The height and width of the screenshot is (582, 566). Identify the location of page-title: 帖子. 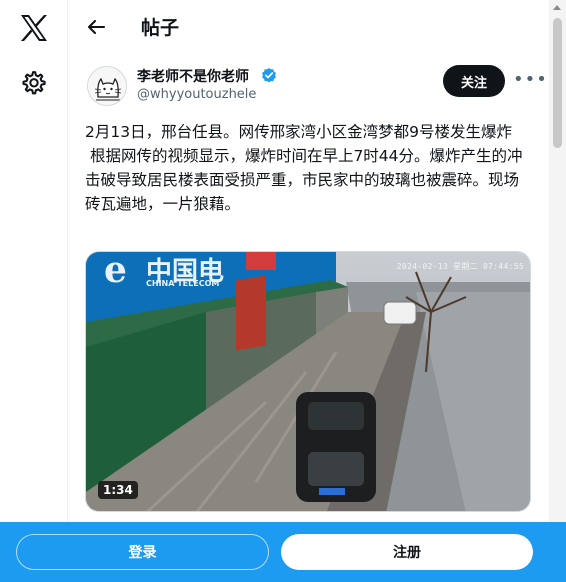
(160, 28).